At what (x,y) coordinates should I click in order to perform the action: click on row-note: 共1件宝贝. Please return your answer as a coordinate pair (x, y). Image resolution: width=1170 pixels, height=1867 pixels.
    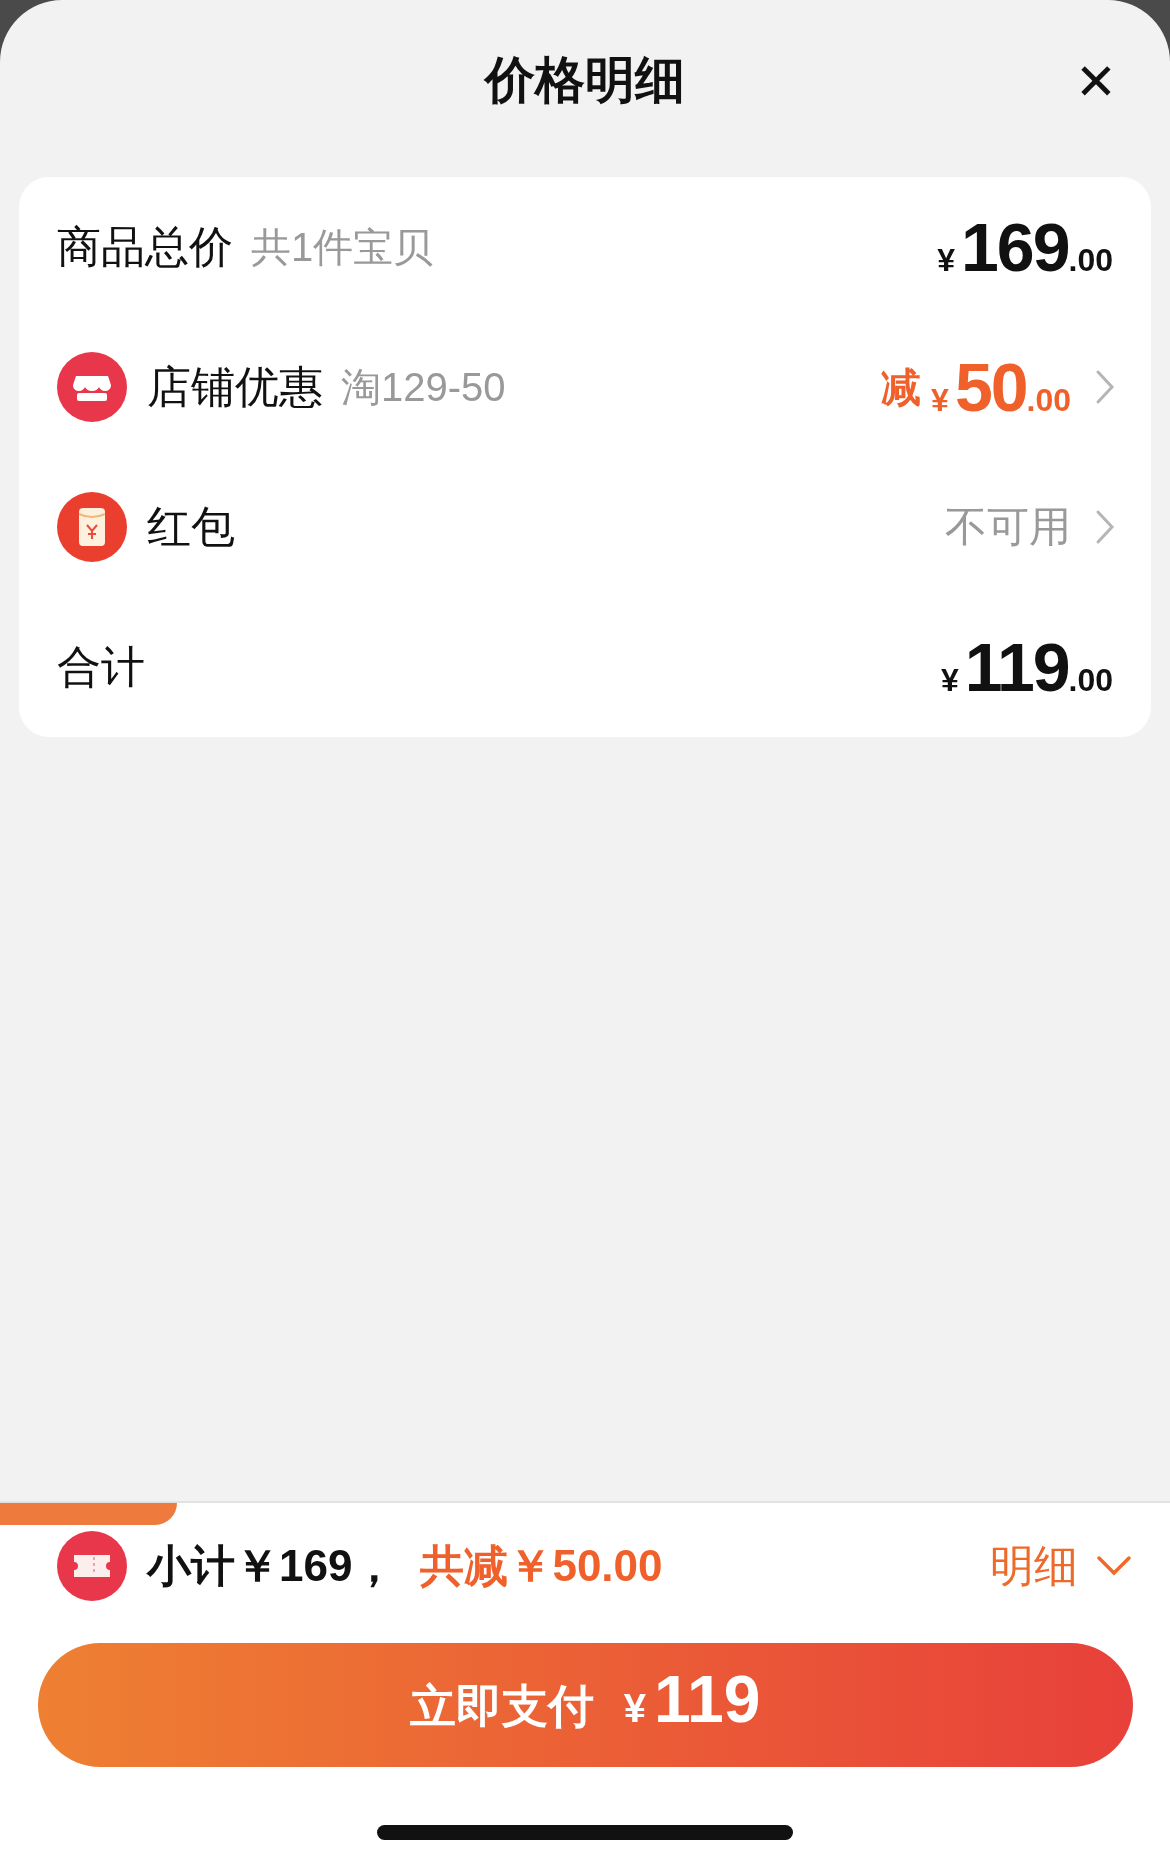
    Looking at the image, I should click on (342, 247).